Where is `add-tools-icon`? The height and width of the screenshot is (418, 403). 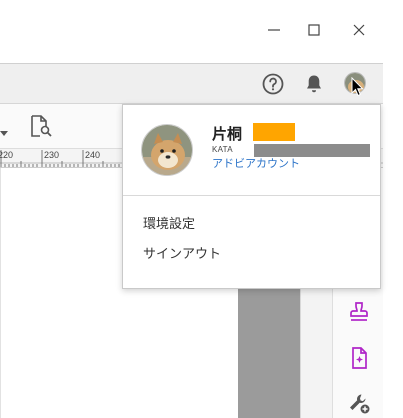
add-tools-icon is located at coordinates (359, 403).